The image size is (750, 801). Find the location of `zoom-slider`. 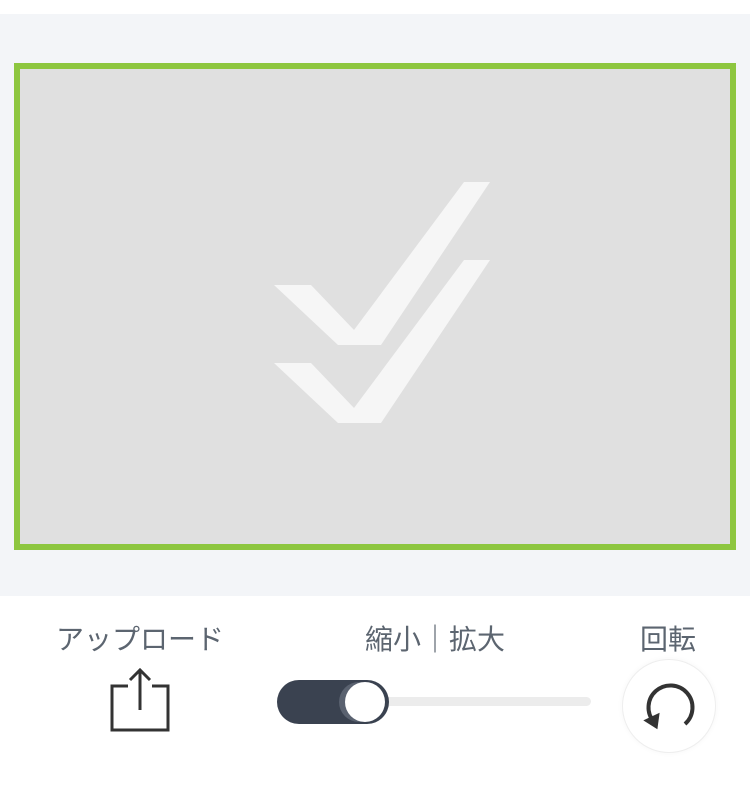

zoom-slider is located at coordinates (434, 702).